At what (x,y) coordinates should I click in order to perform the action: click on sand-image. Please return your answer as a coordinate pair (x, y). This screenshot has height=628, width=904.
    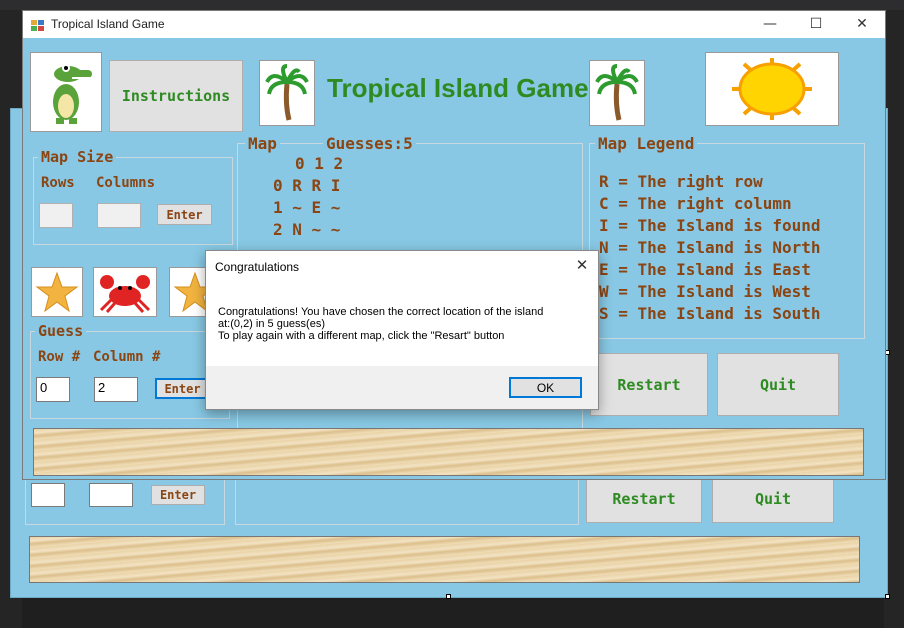
    Looking at the image, I should click on (448, 452).